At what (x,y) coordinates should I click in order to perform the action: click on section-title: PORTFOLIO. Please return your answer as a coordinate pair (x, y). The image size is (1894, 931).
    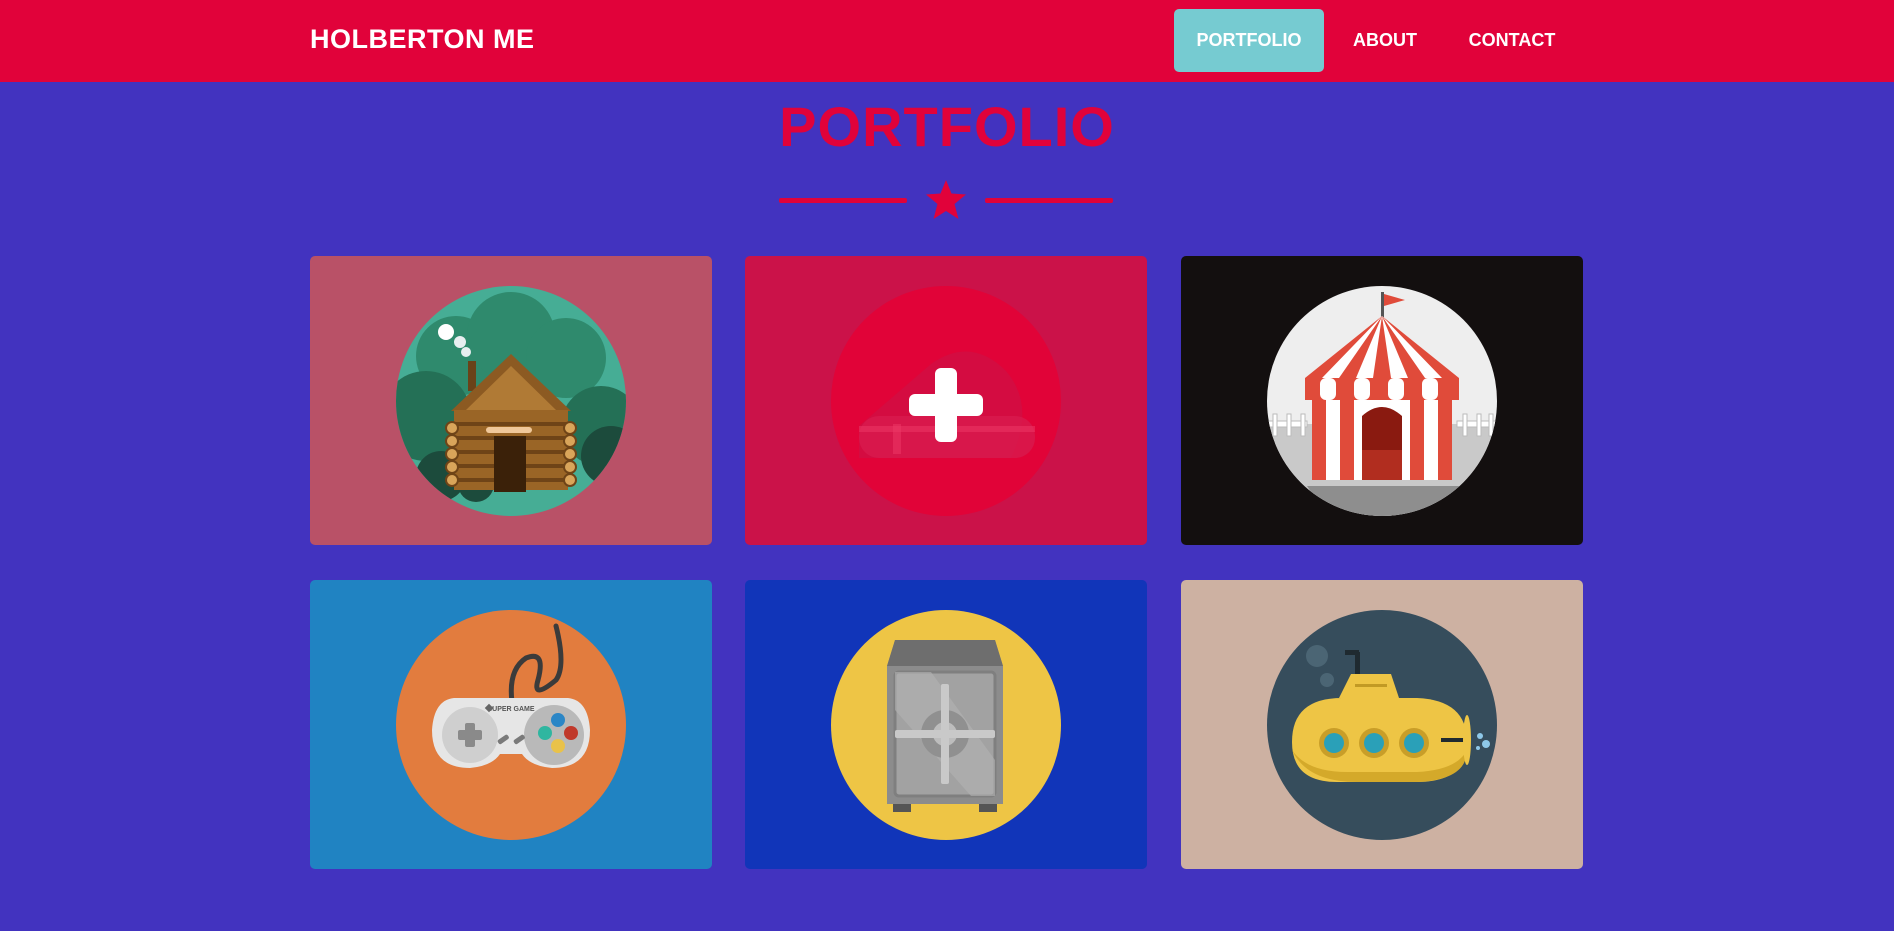
    Looking at the image, I should click on (947, 126).